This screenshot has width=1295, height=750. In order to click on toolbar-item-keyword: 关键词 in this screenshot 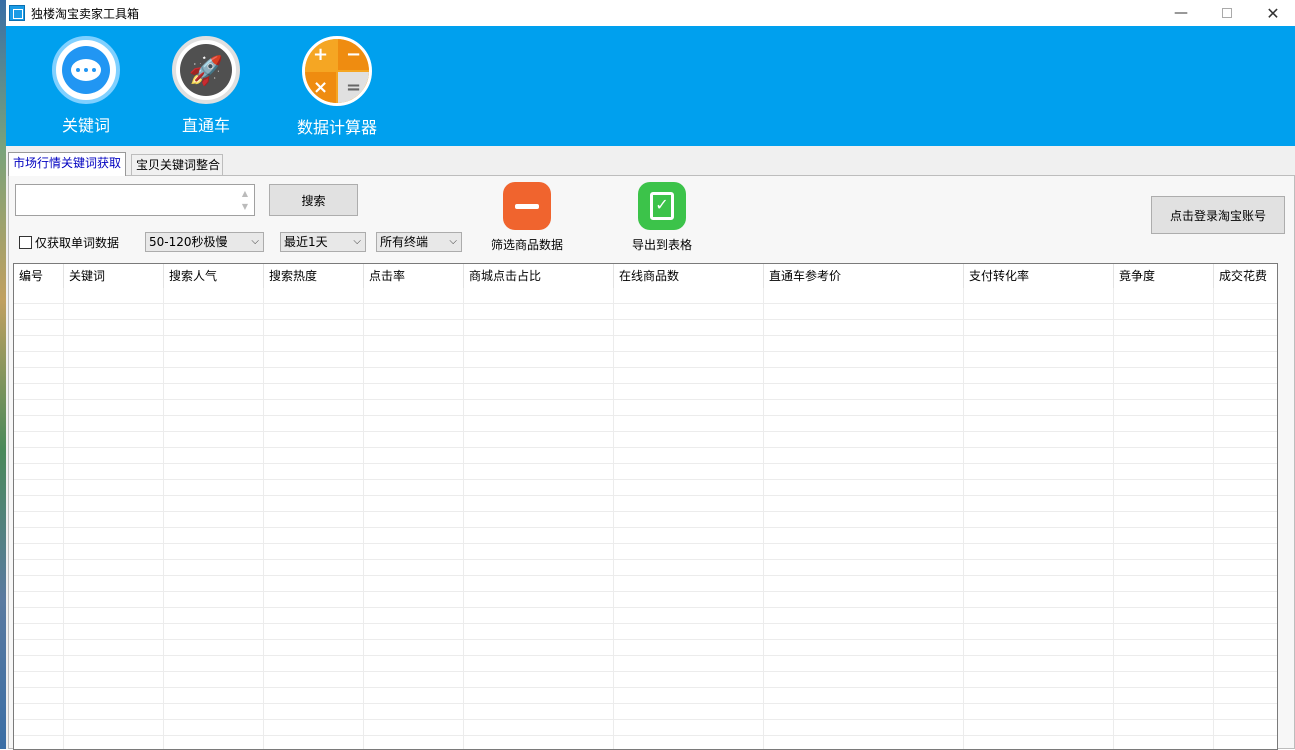, I will do `click(86, 86)`.